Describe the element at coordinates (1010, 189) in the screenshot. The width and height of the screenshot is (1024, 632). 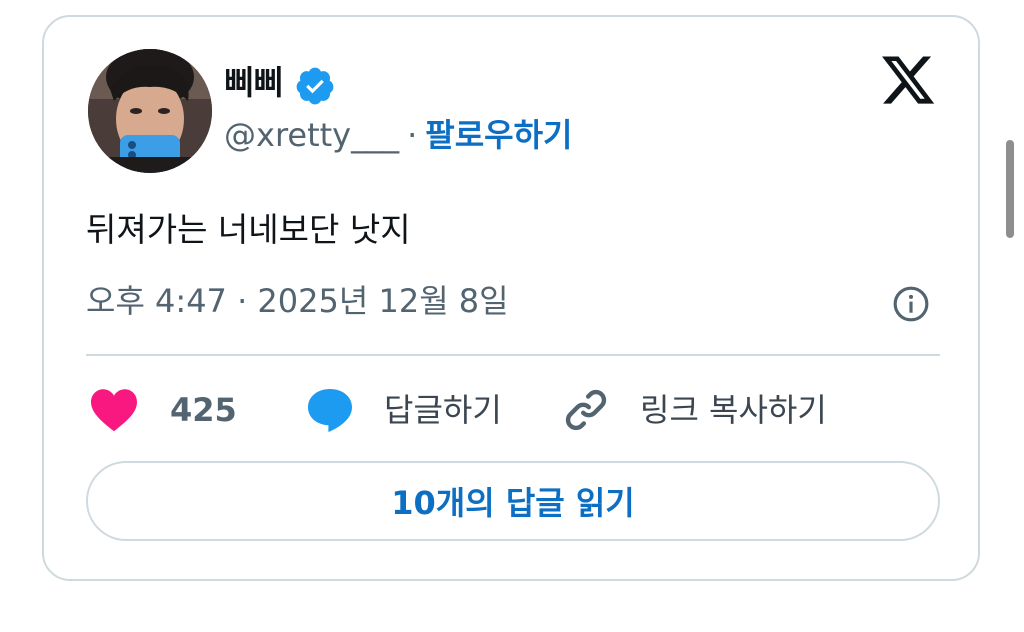
I see `scrollbar-thumb` at that location.